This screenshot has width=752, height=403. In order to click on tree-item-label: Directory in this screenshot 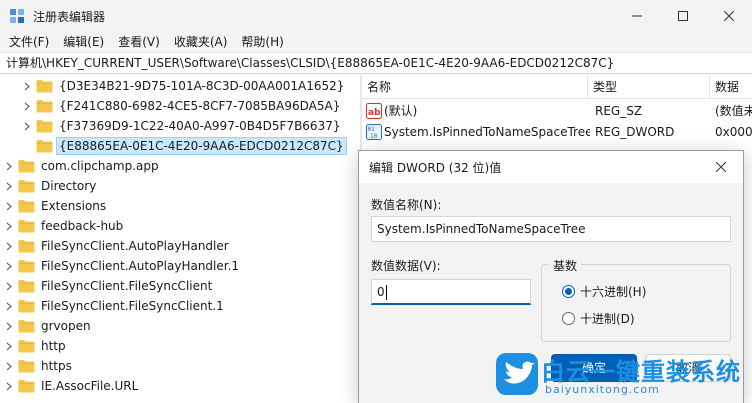, I will do `click(69, 186)`.